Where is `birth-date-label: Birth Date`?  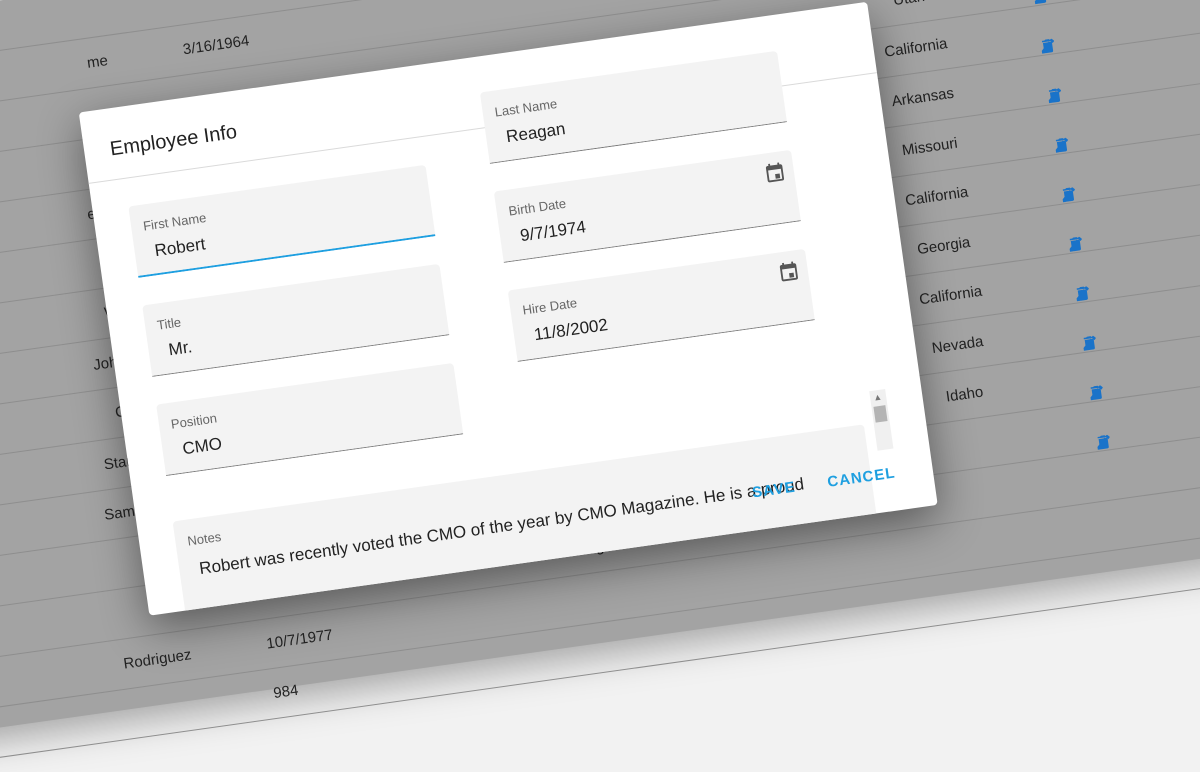 birth-date-label: Birth Date is located at coordinates (537, 207).